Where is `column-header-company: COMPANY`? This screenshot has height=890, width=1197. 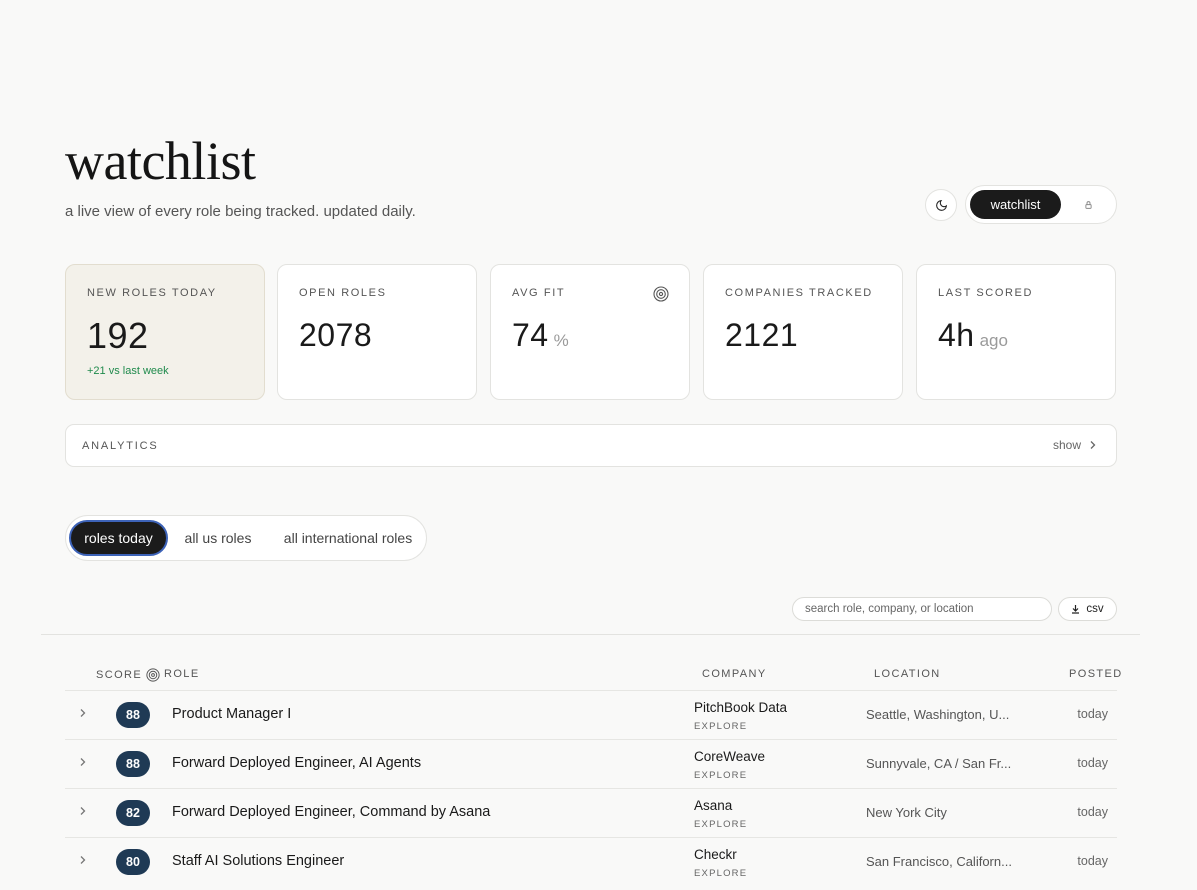 column-header-company: COMPANY is located at coordinates (734, 674).